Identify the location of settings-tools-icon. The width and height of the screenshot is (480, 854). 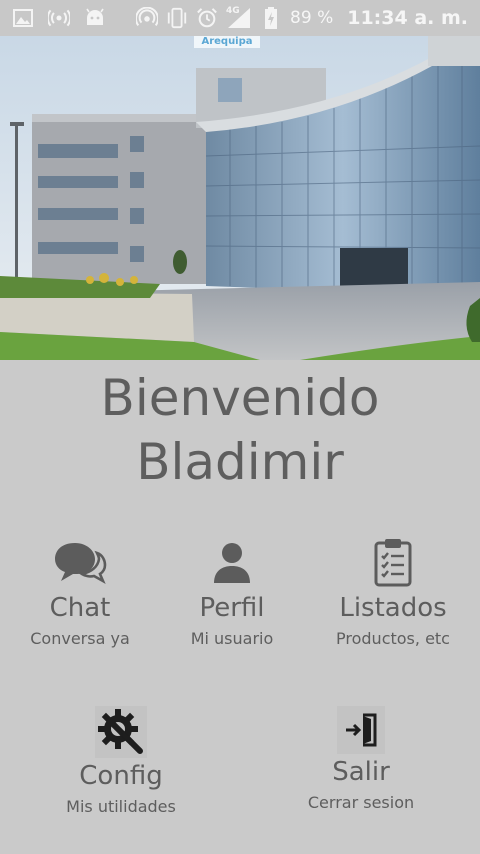
(121, 732).